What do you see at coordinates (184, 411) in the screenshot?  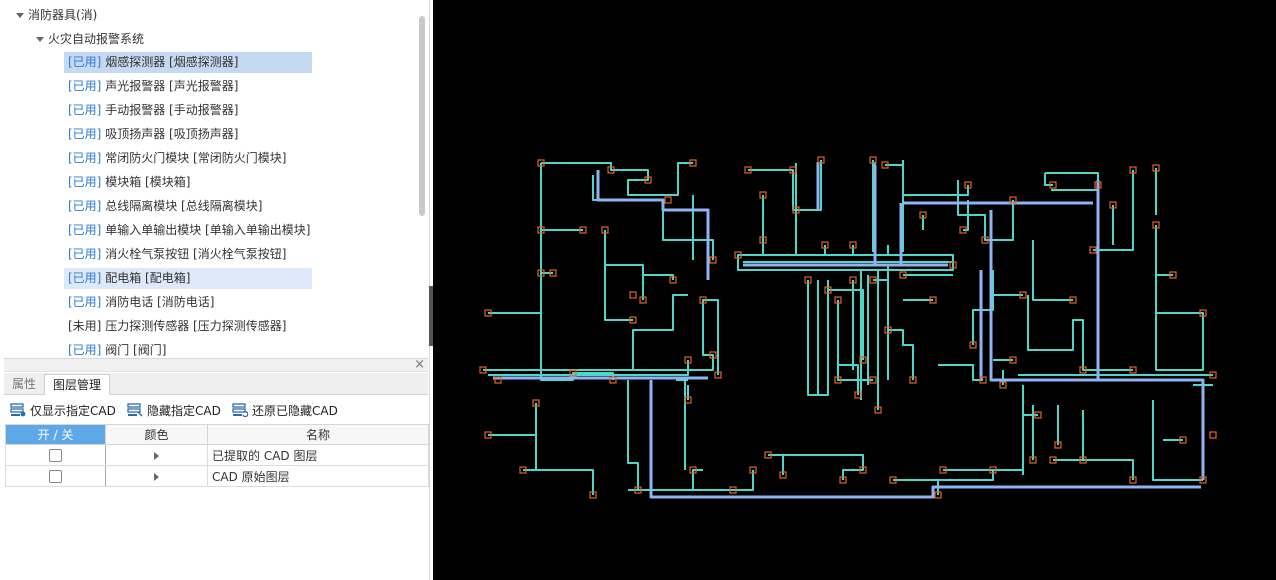 I see `hide-cad-label: 隐藏指定CAD` at bounding box center [184, 411].